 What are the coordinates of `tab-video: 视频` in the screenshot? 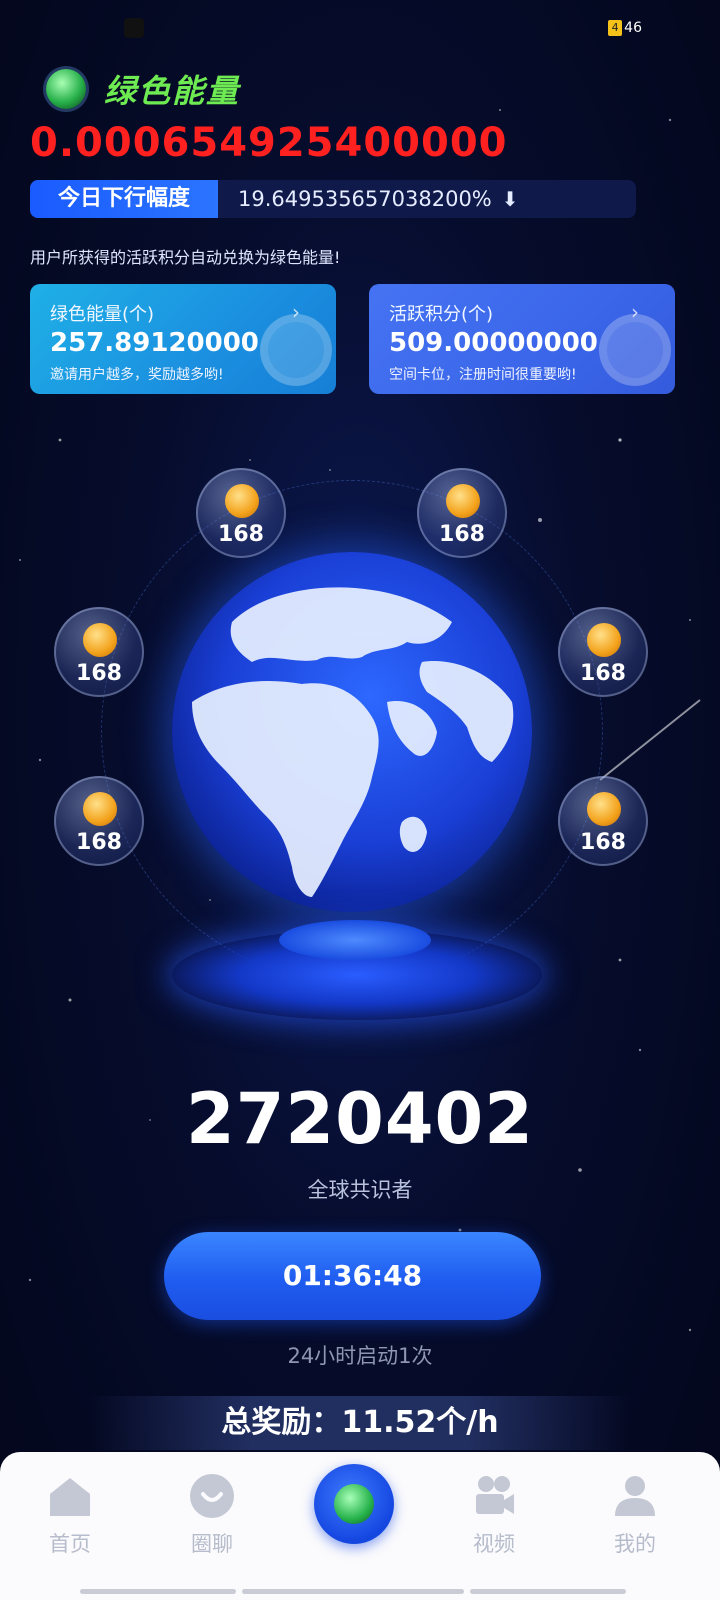 It's located at (494, 1526).